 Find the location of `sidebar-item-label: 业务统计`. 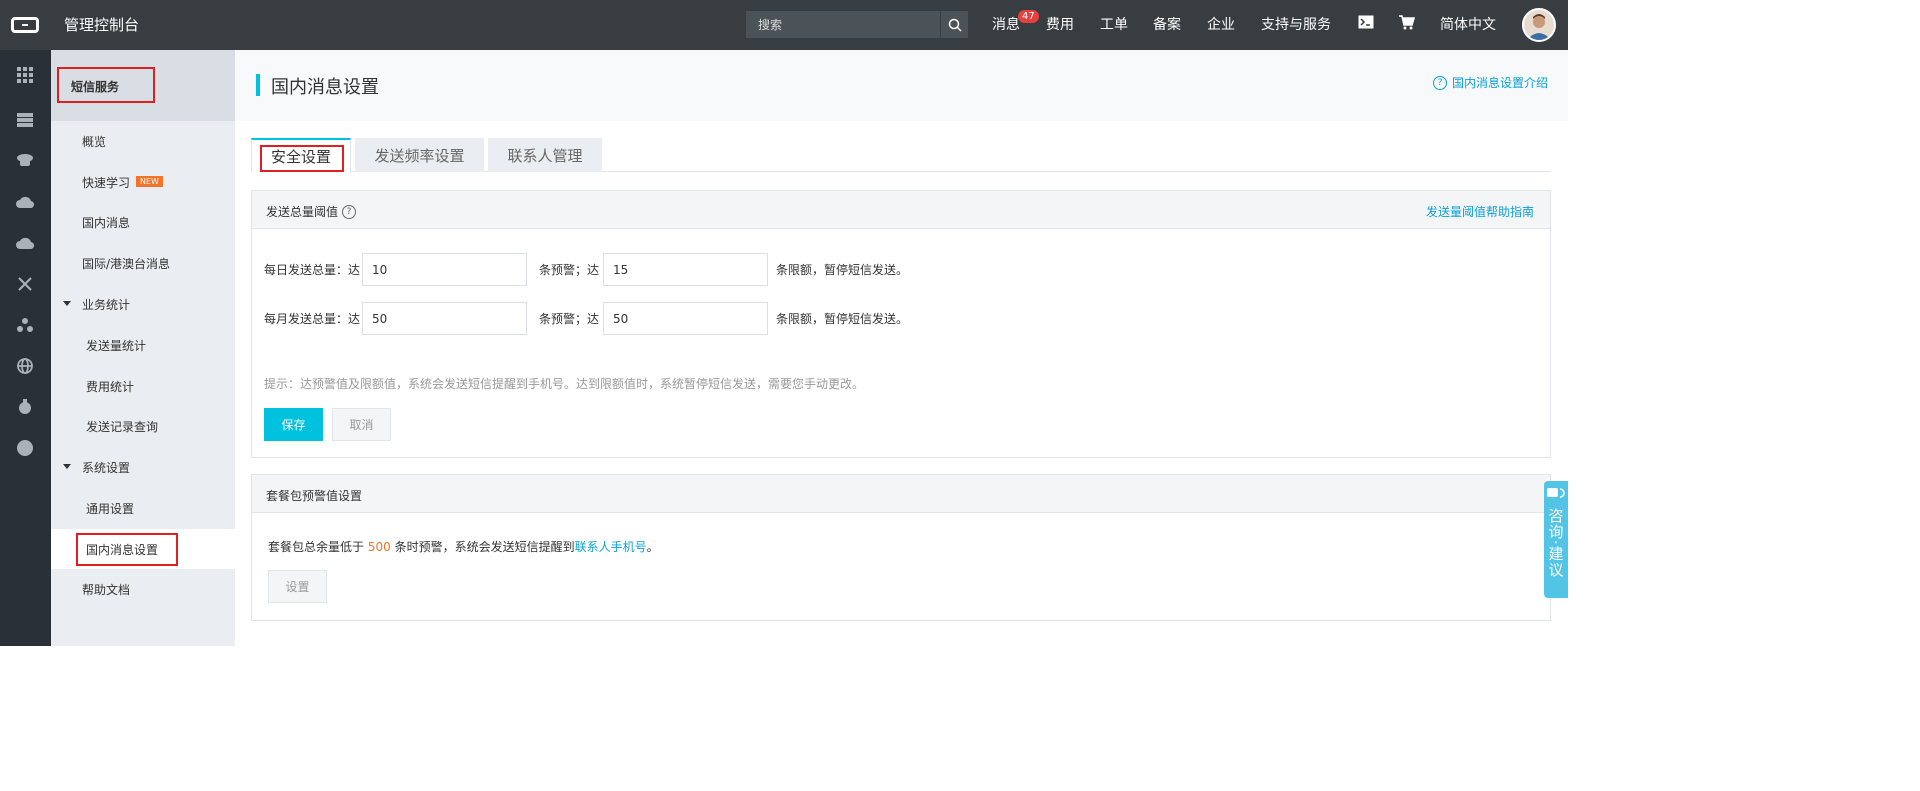

sidebar-item-label: 业务统计 is located at coordinates (106, 304).